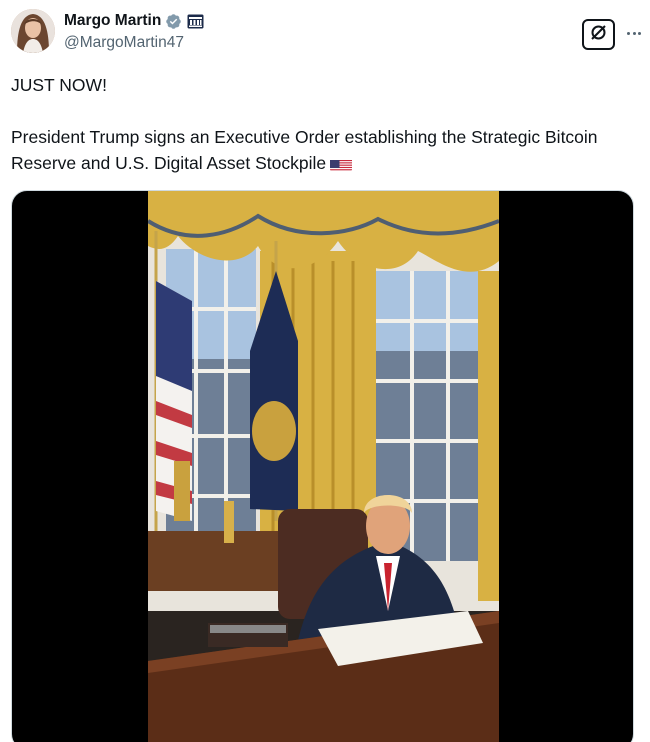  What do you see at coordinates (628, 33) in the screenshot?
I see `more-options-icon` at bounding box center [628, 33].